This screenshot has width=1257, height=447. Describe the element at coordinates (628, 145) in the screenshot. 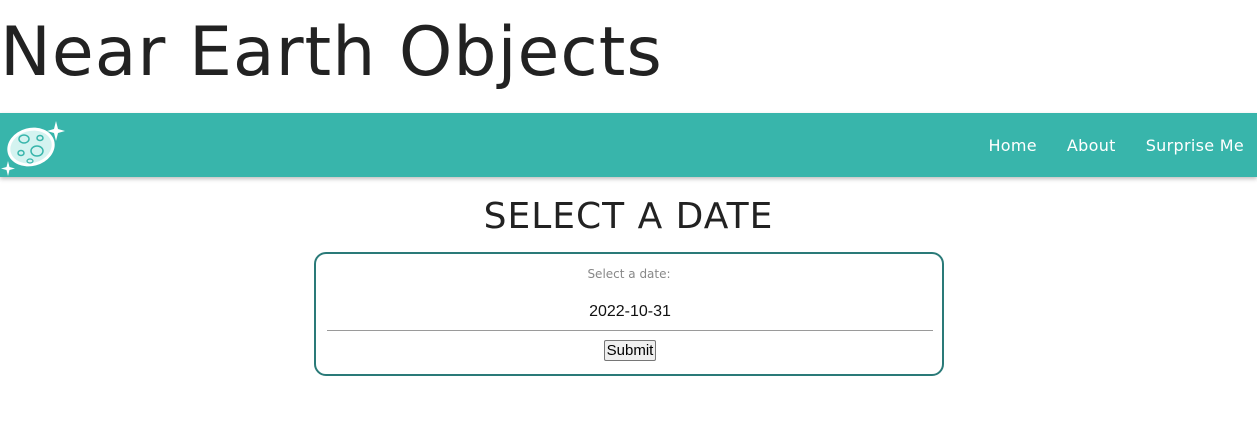

I see `navbar: Home About Surprise Me` at that location.